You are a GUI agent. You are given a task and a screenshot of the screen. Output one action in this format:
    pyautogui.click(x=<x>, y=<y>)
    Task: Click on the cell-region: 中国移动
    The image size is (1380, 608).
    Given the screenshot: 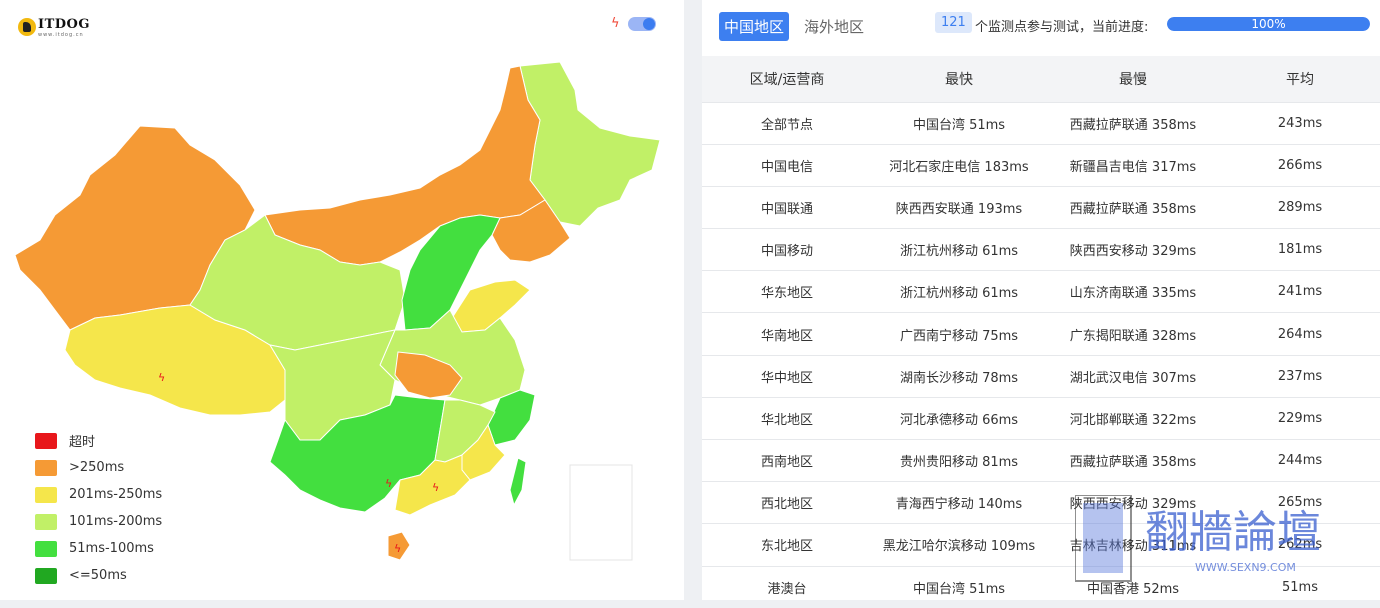 What is the action you would take?
    pyautogui.click(x=786, y=252)
    